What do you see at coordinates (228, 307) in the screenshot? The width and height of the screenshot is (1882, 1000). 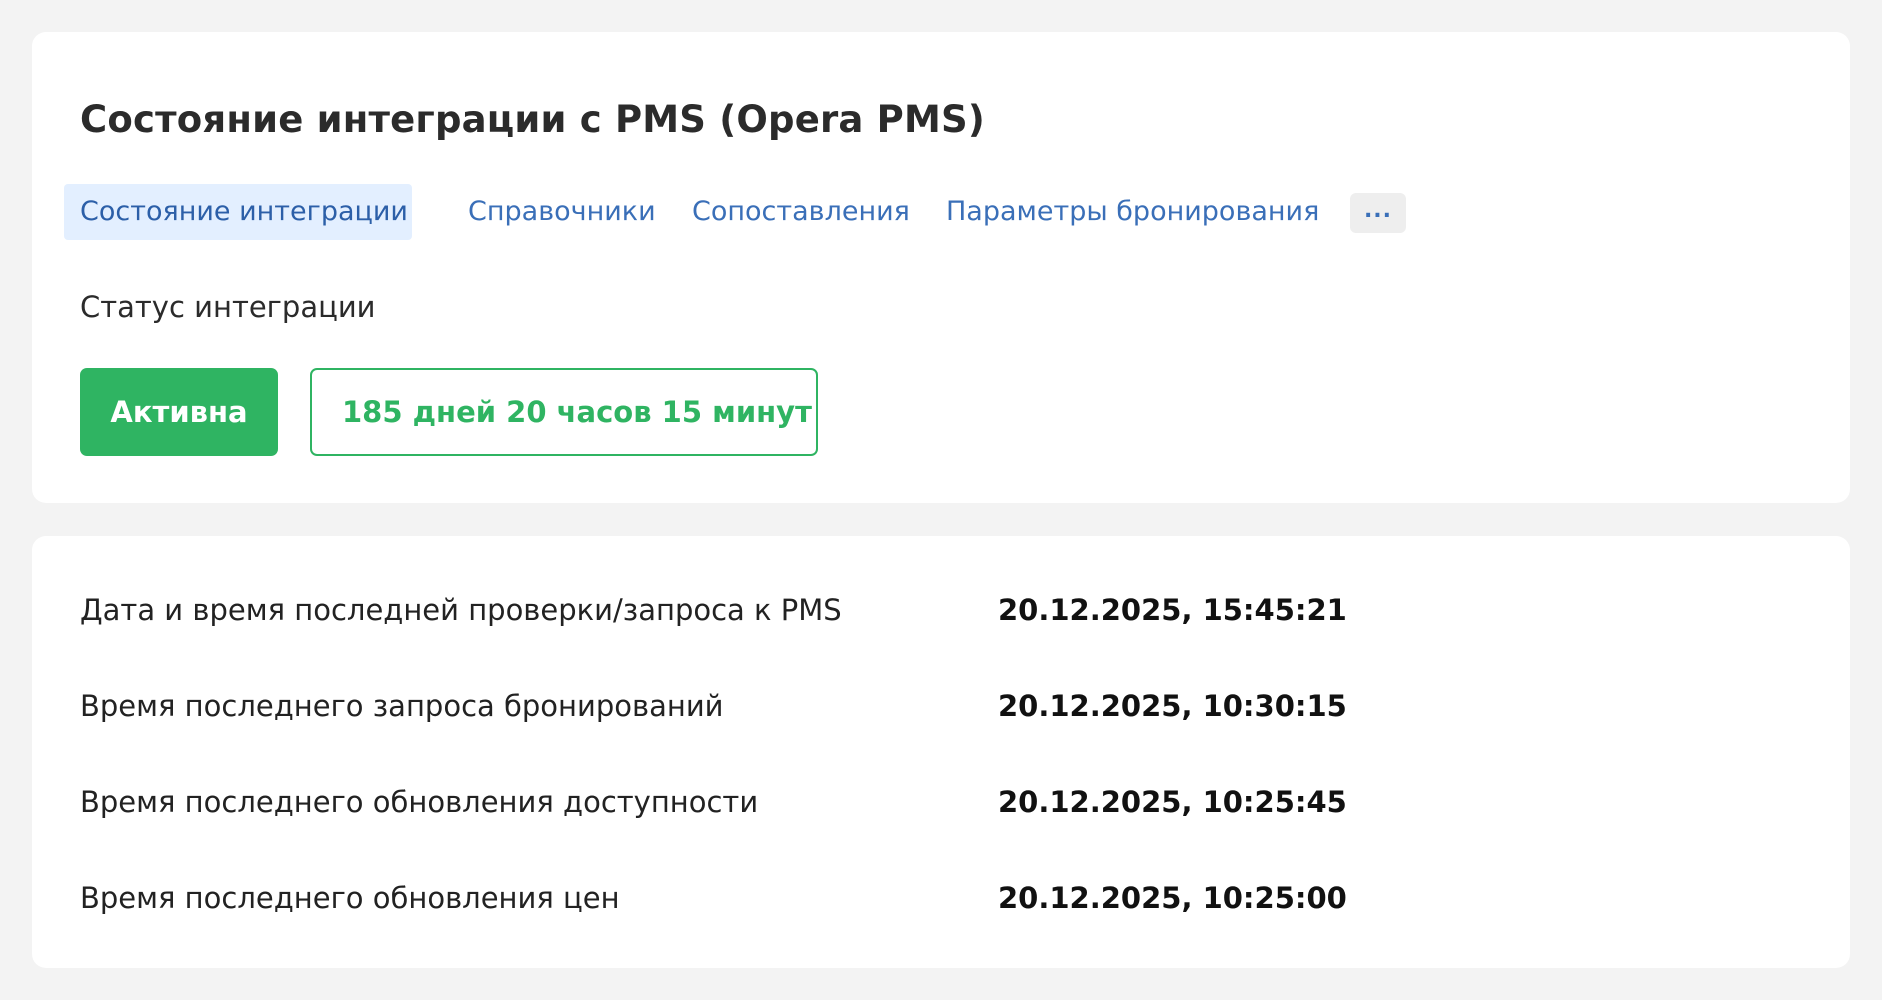 I see `integration-status-label: Статус интеграции` at bounding box center [228, 307].